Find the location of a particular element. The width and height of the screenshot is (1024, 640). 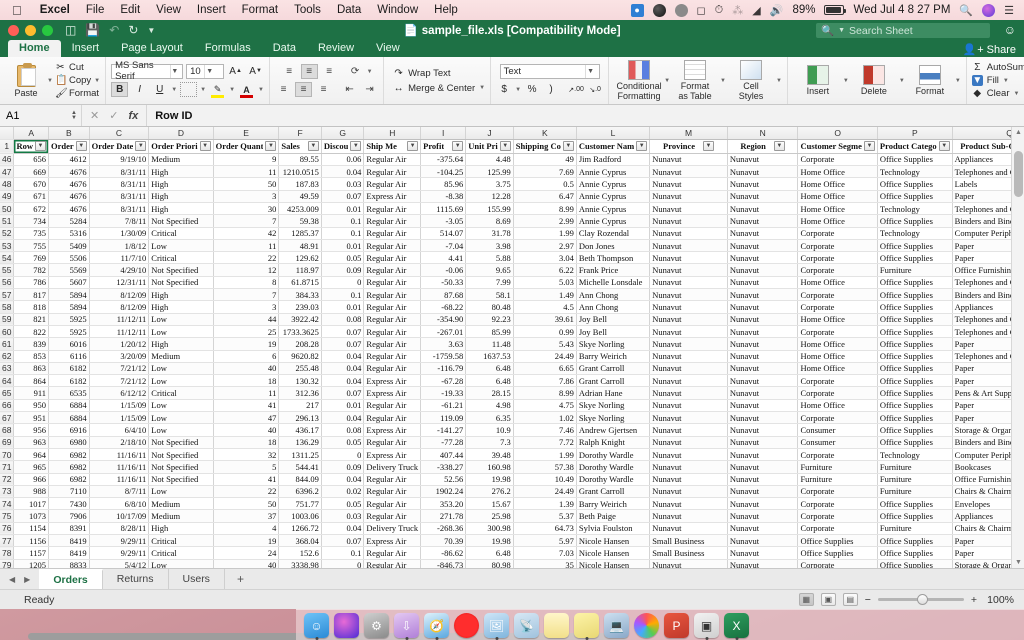

column-header-l: L is located at coordinates (613, 133).